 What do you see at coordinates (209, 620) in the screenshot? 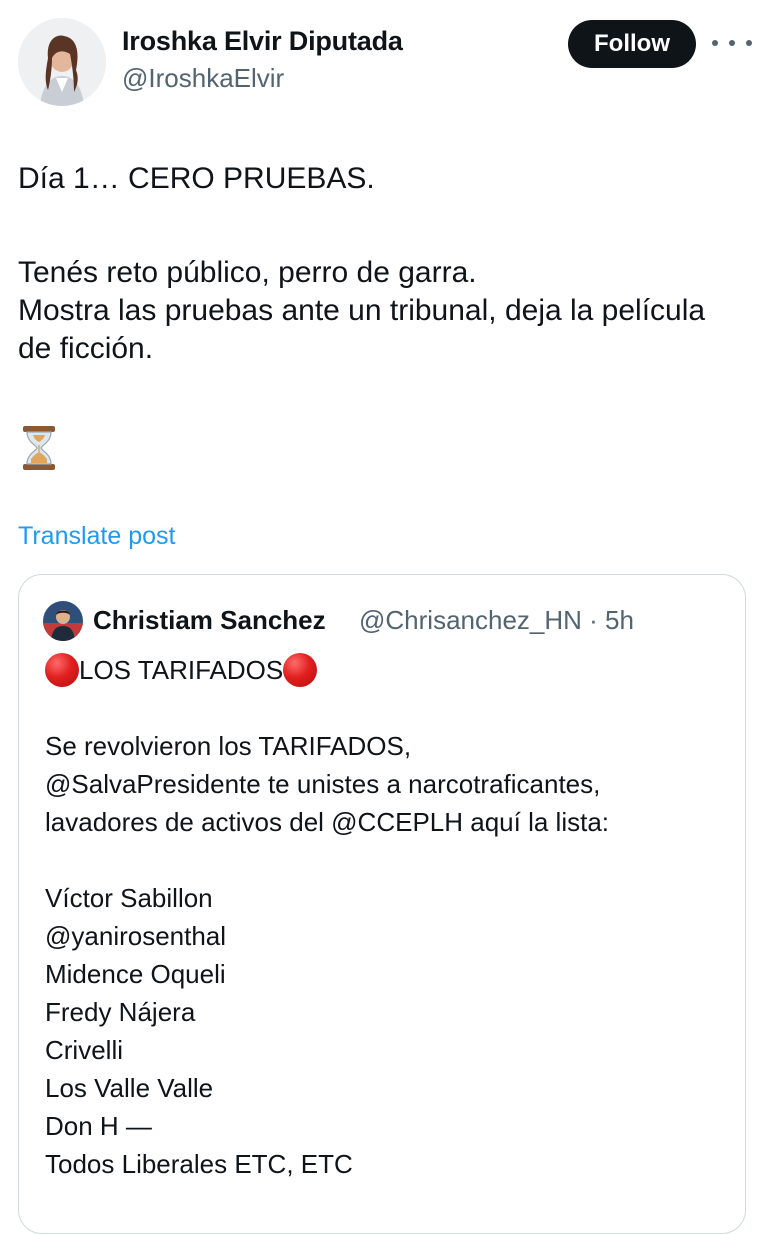
I see `quoted-author-name: Christiam Sanchez` at bounding box center [209, 620].